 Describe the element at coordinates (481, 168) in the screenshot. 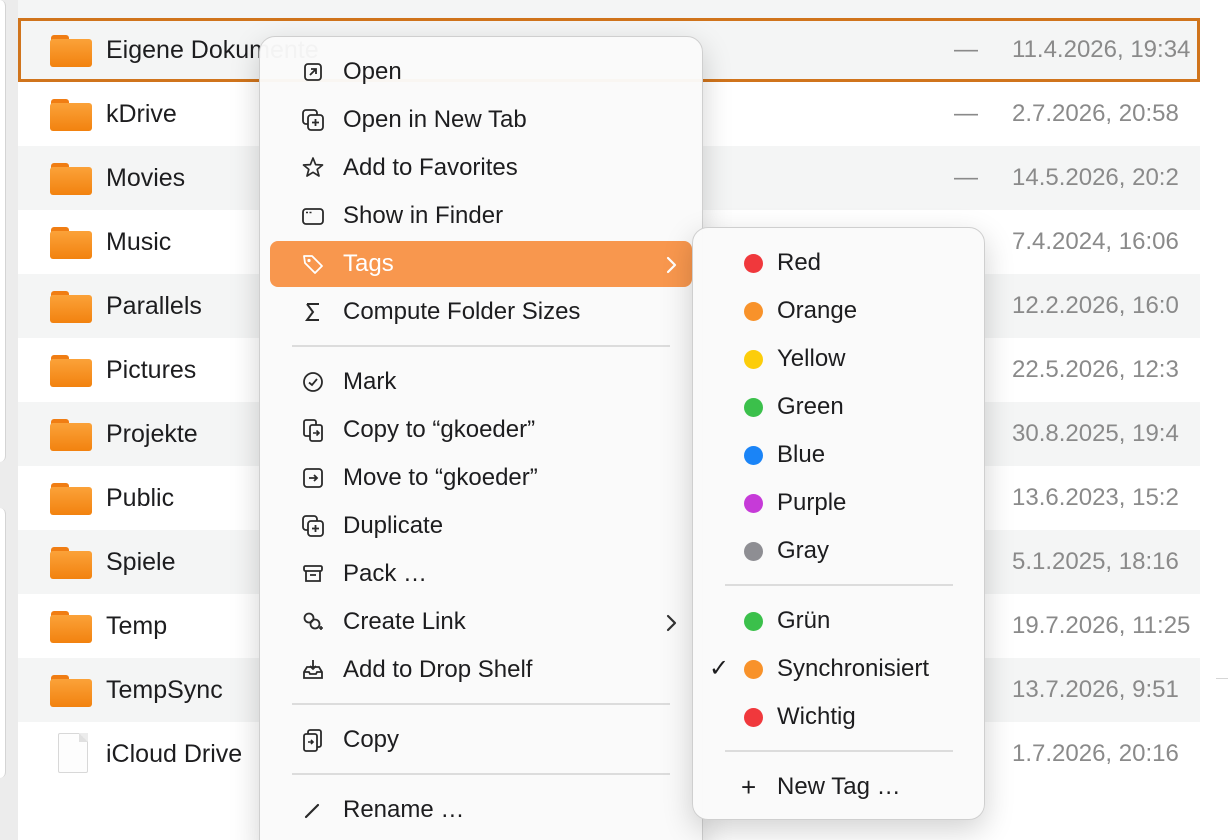

I see `menu-item-add-to-favorites: Add to Favorites` at that location.